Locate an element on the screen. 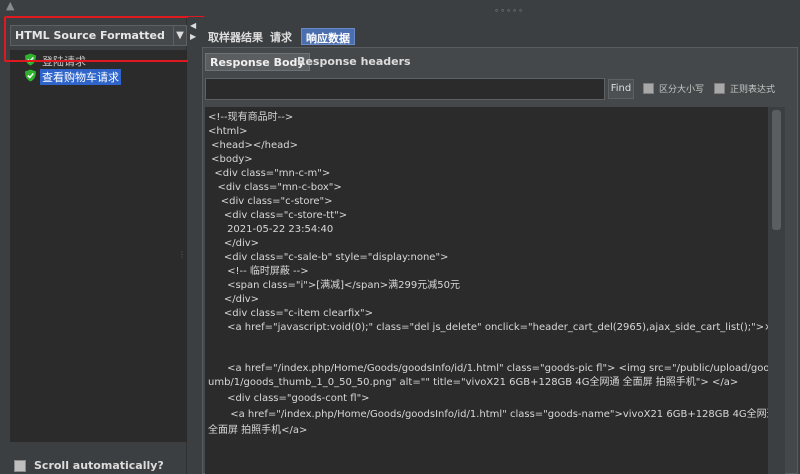 Image resolution: width=800 pixels, height=474 pixels. tree-item-label: 查看购物车请求 is located at coordinates (80, 77).